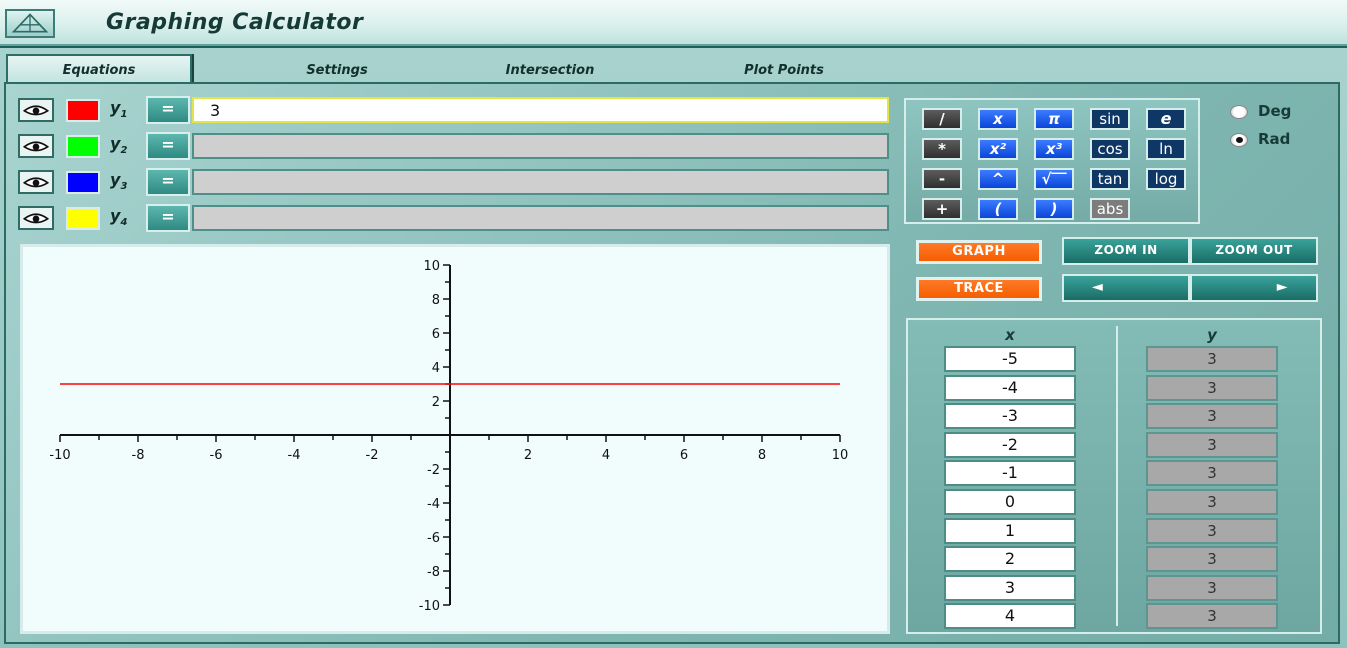 The height and width of the screenshot is (648, 1347). I want to click on y-tick-label: 10, so click(431, 266).